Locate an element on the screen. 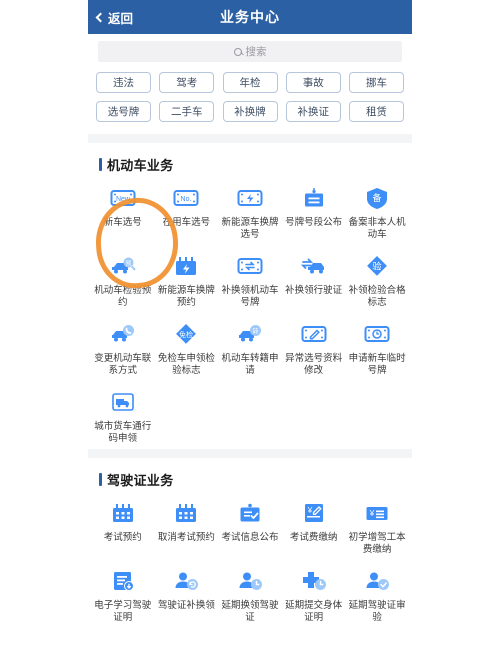  section-header: 机动车业务 is located at coordinates (250, 163).